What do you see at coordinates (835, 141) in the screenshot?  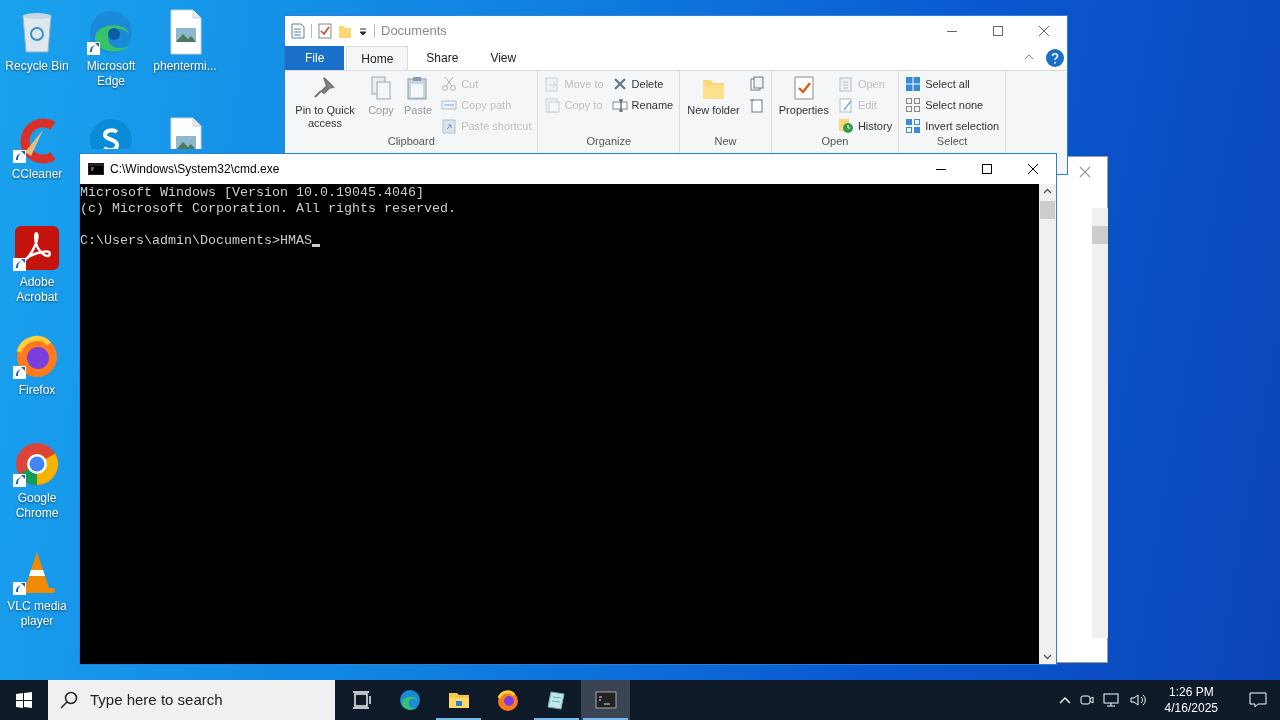 I see `group-label: Open` at bounding box center [835, 141].